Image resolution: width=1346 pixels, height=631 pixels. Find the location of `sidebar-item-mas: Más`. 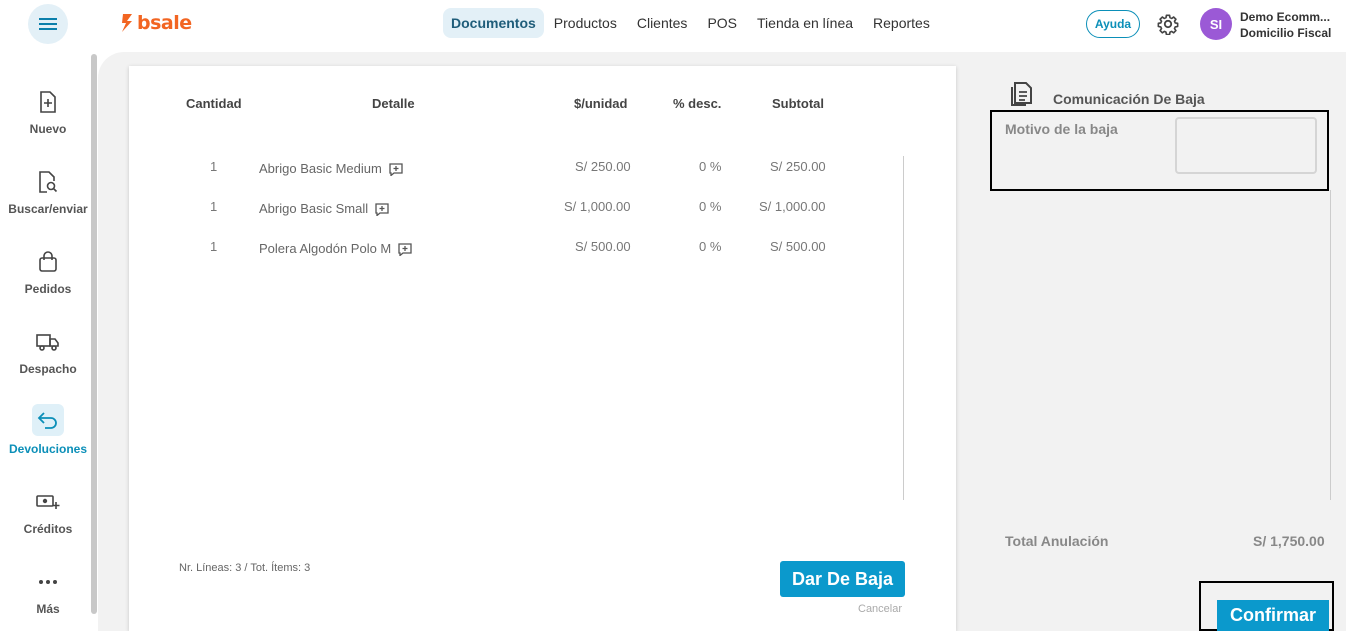

sidebar-item-mas: Más is located at coordinates (48, 592).